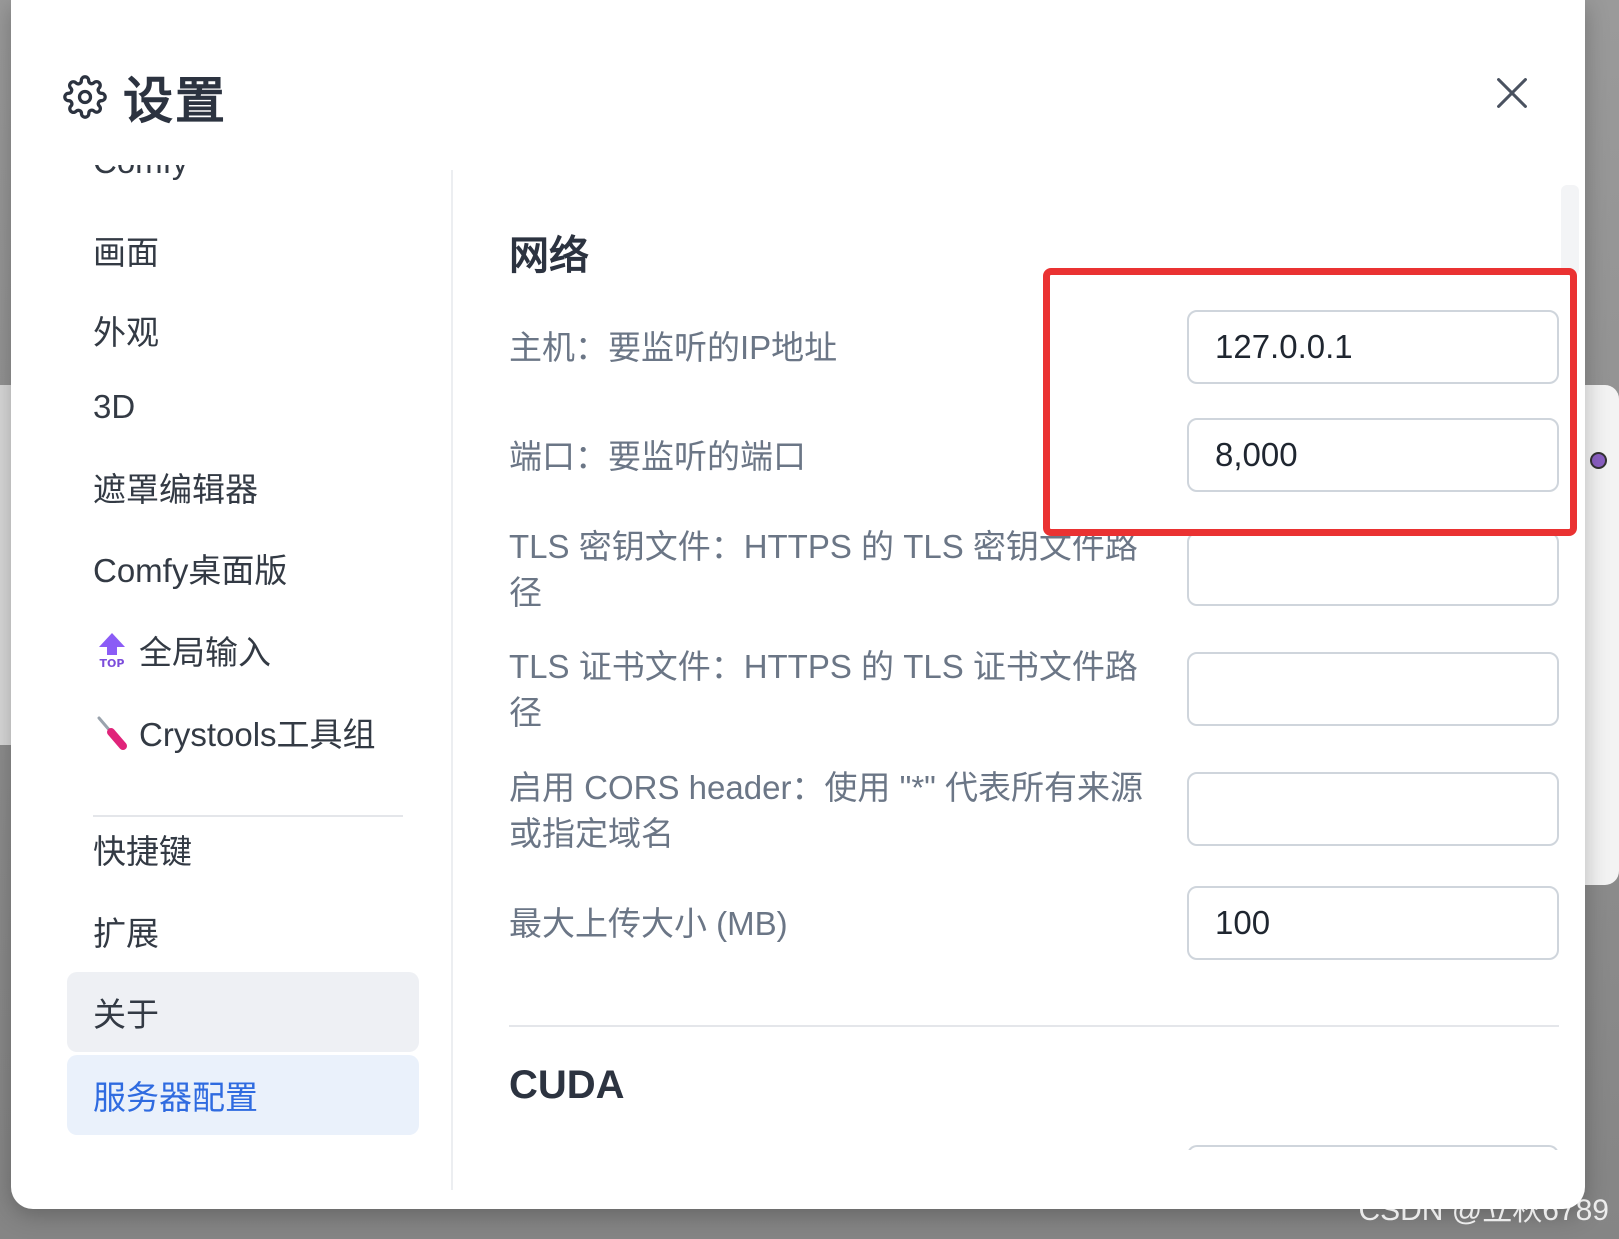  What do you see at coordinates (243, 849) in the screenshot?
I see `sidebar-item-keybinding: 快捷键` at bounding box center [243, 849].